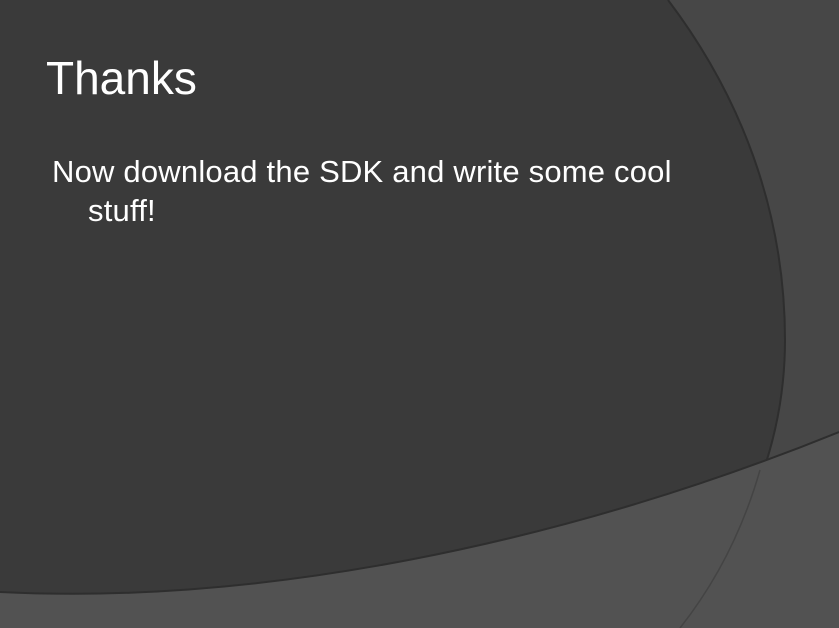 Image resolution: width=839 pixels, height=628 pixels. Describe the element at coordinates (121, 78) in the screenshot. I see `slide-title: Thanks` at that location.